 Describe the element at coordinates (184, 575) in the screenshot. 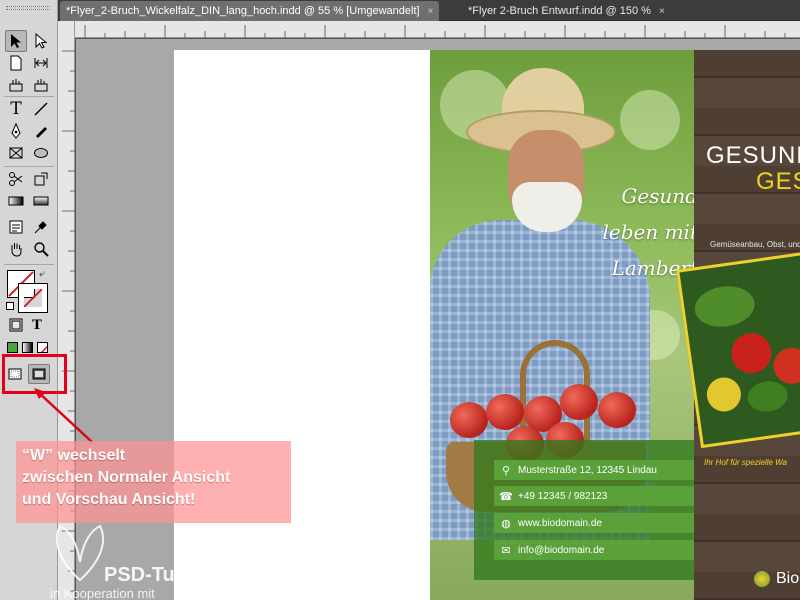

I see `watermark-brand: PSD-Tutorials.de` at that location.